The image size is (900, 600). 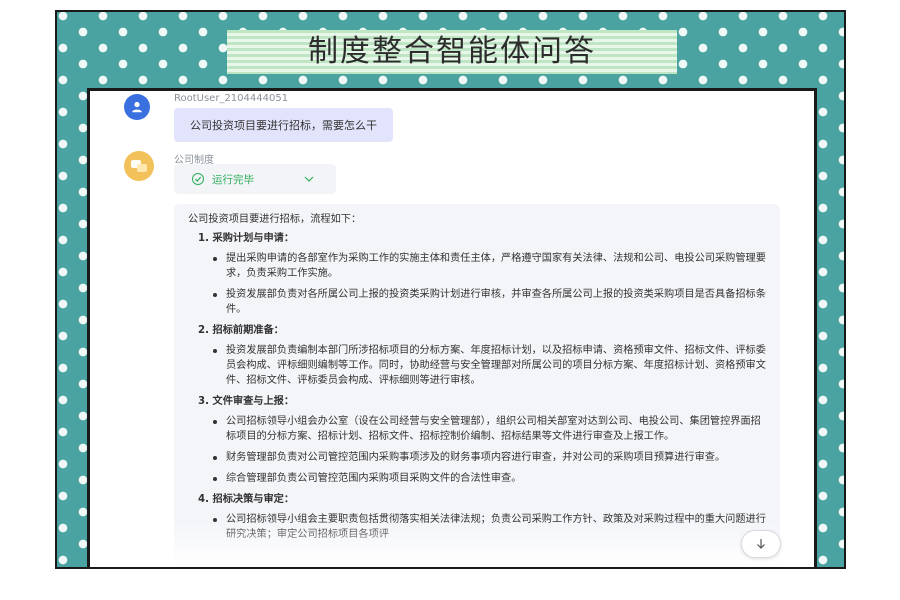 What do you see at coordinates (246, 401) in the screenshot?
I see `section-heading: 3. 文件审查与上报：` at bounding box center [246, 401].